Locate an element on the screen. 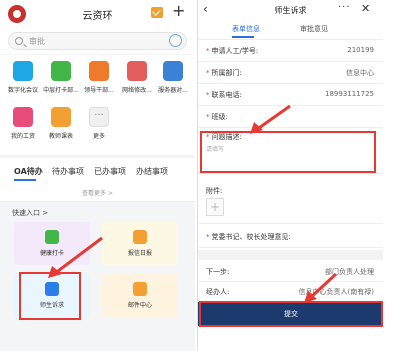 The width and height of the screenshot is (393, 351). field-label: * 所属部门: is located at coordinates (224, 73).